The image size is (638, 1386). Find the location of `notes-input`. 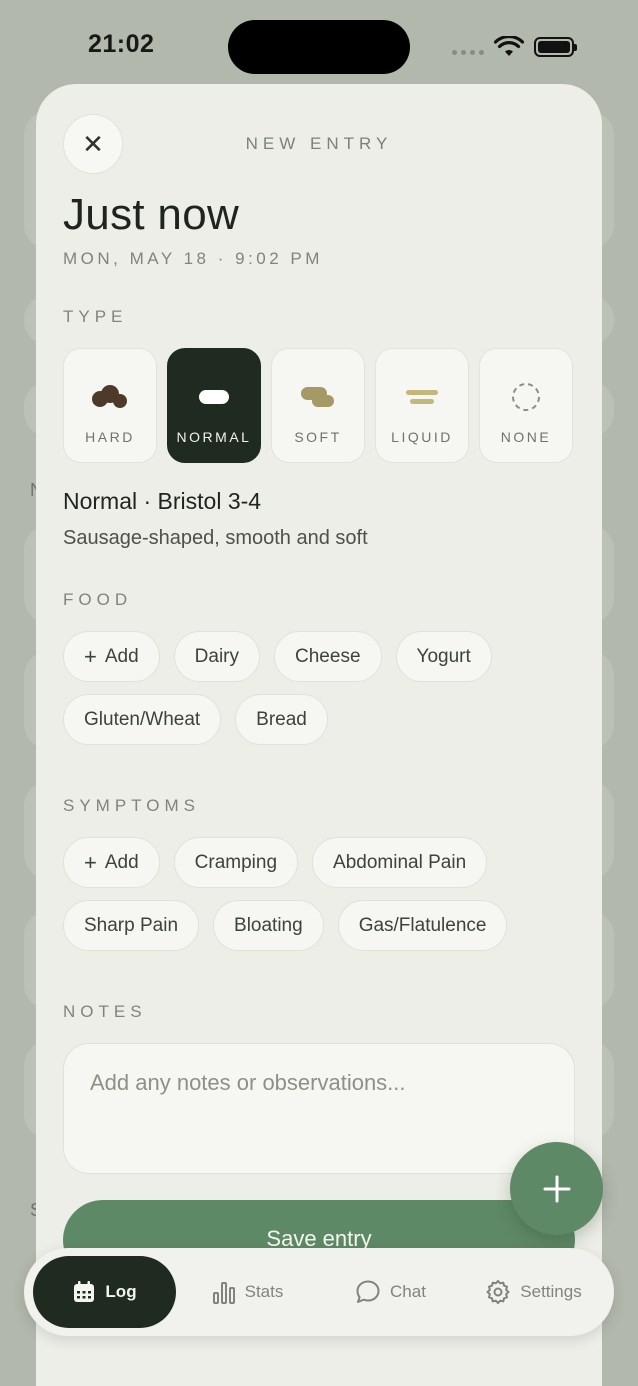

notes-input is located at coordinates (319, 1108).